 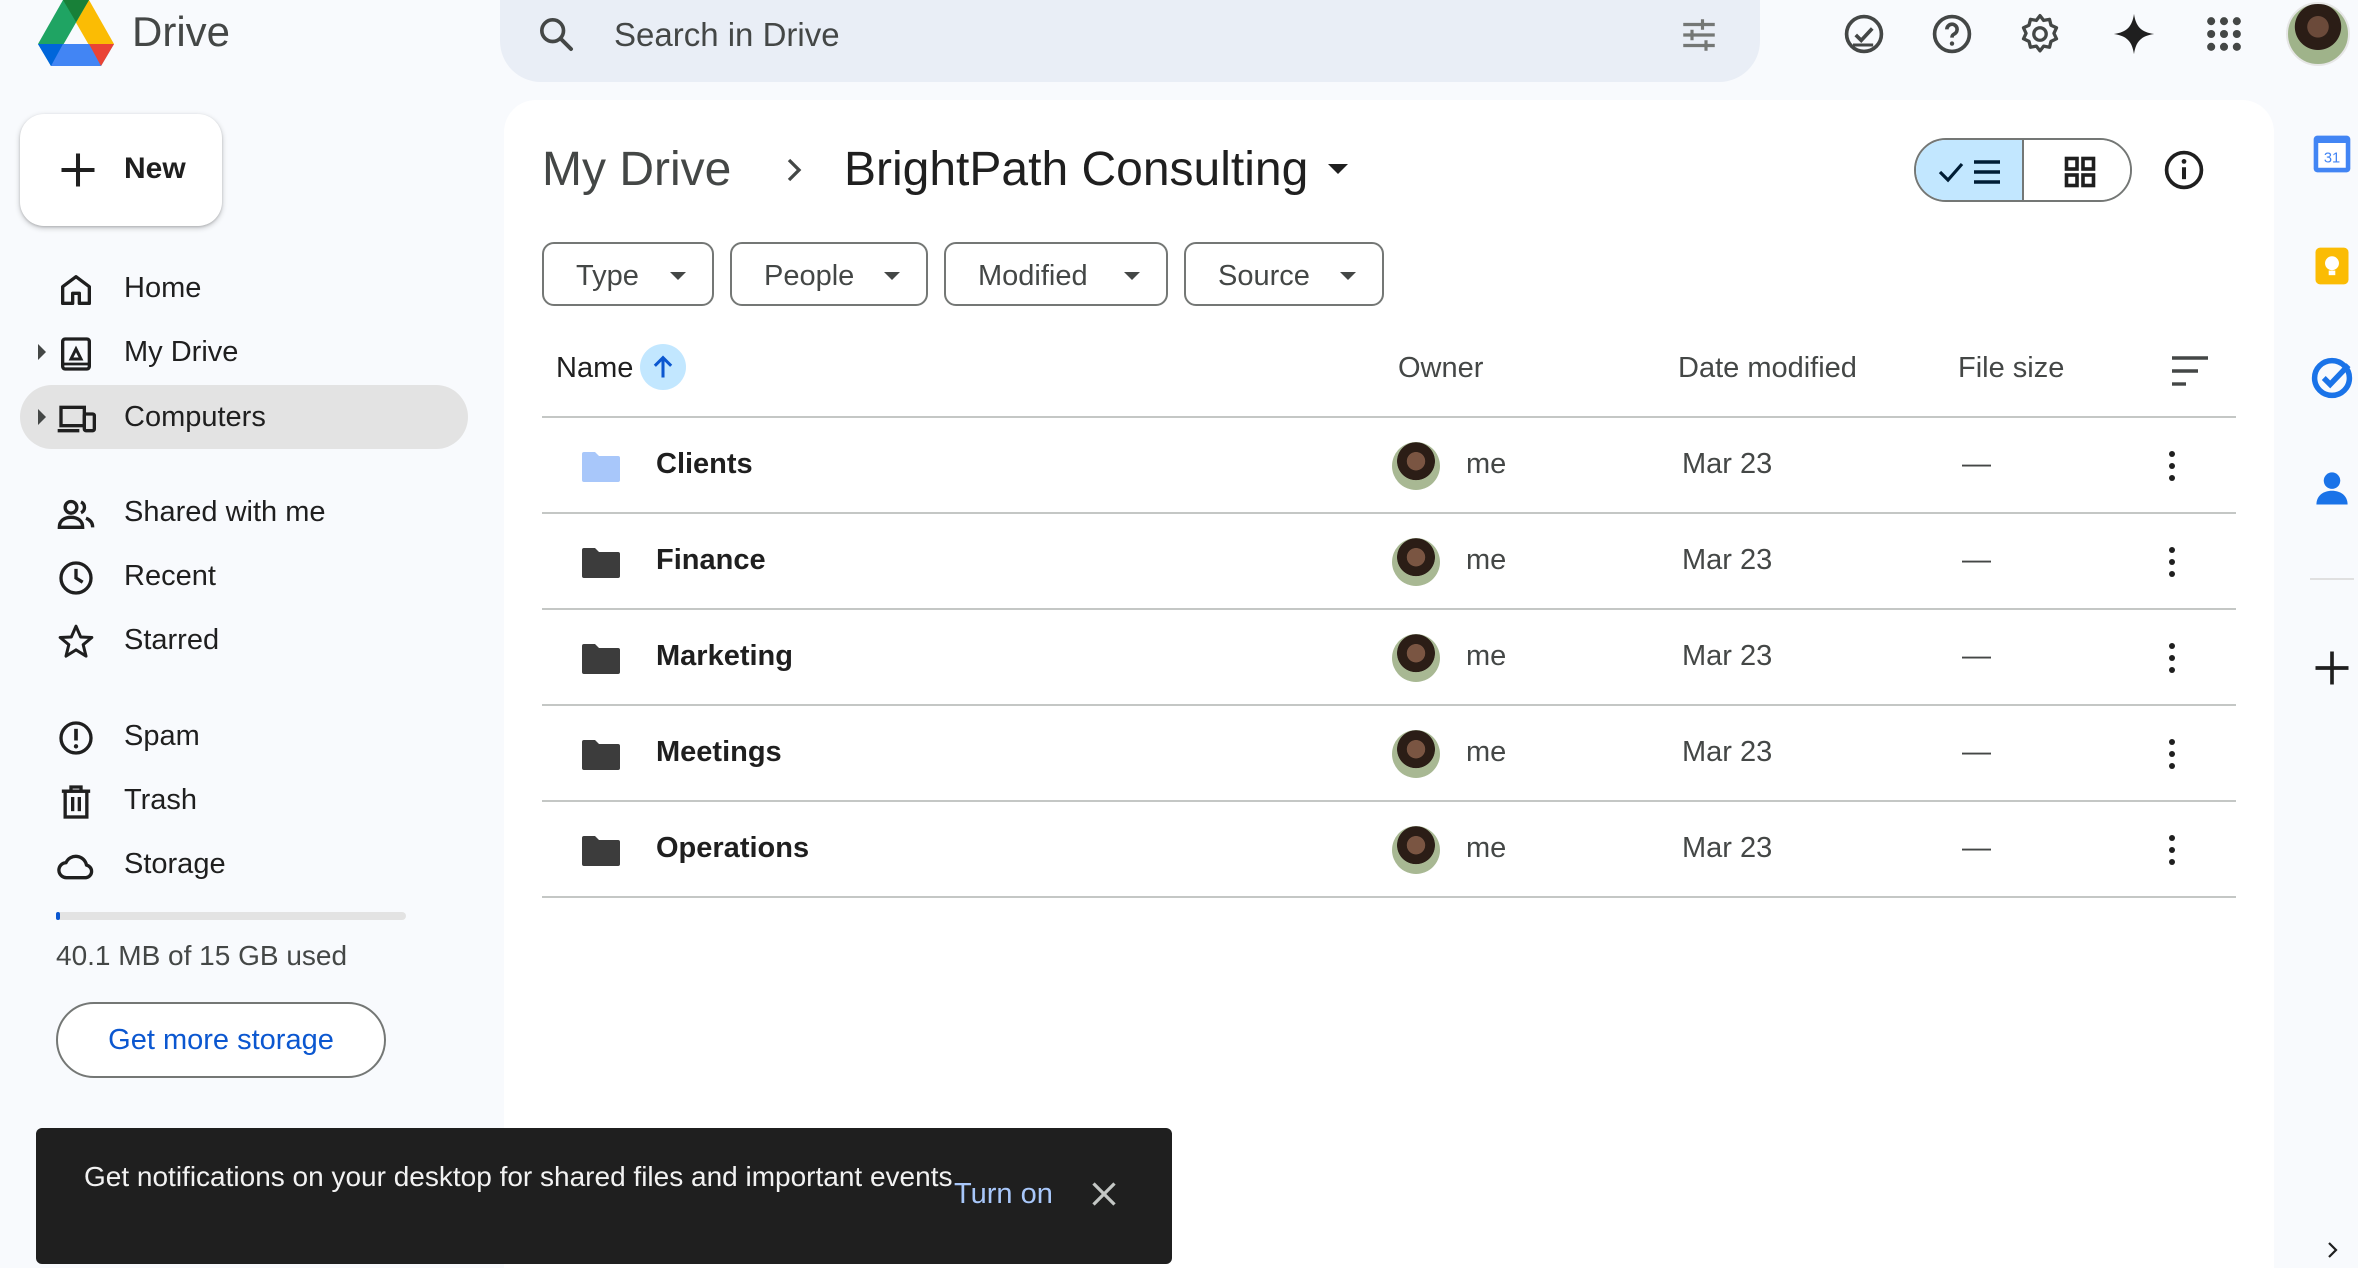 I want to click on clock-icon, so click(x=76, y=578).